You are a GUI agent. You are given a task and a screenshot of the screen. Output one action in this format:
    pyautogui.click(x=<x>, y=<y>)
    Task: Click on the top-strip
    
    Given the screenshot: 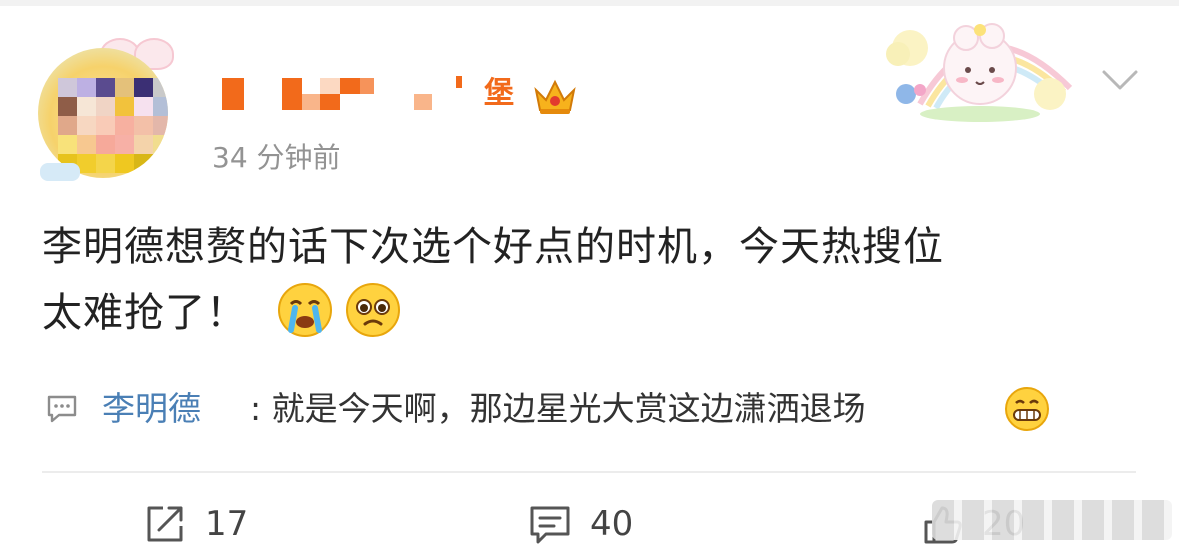 What is the action you would take?
    pyautogui.click(x=589, y=3)
    